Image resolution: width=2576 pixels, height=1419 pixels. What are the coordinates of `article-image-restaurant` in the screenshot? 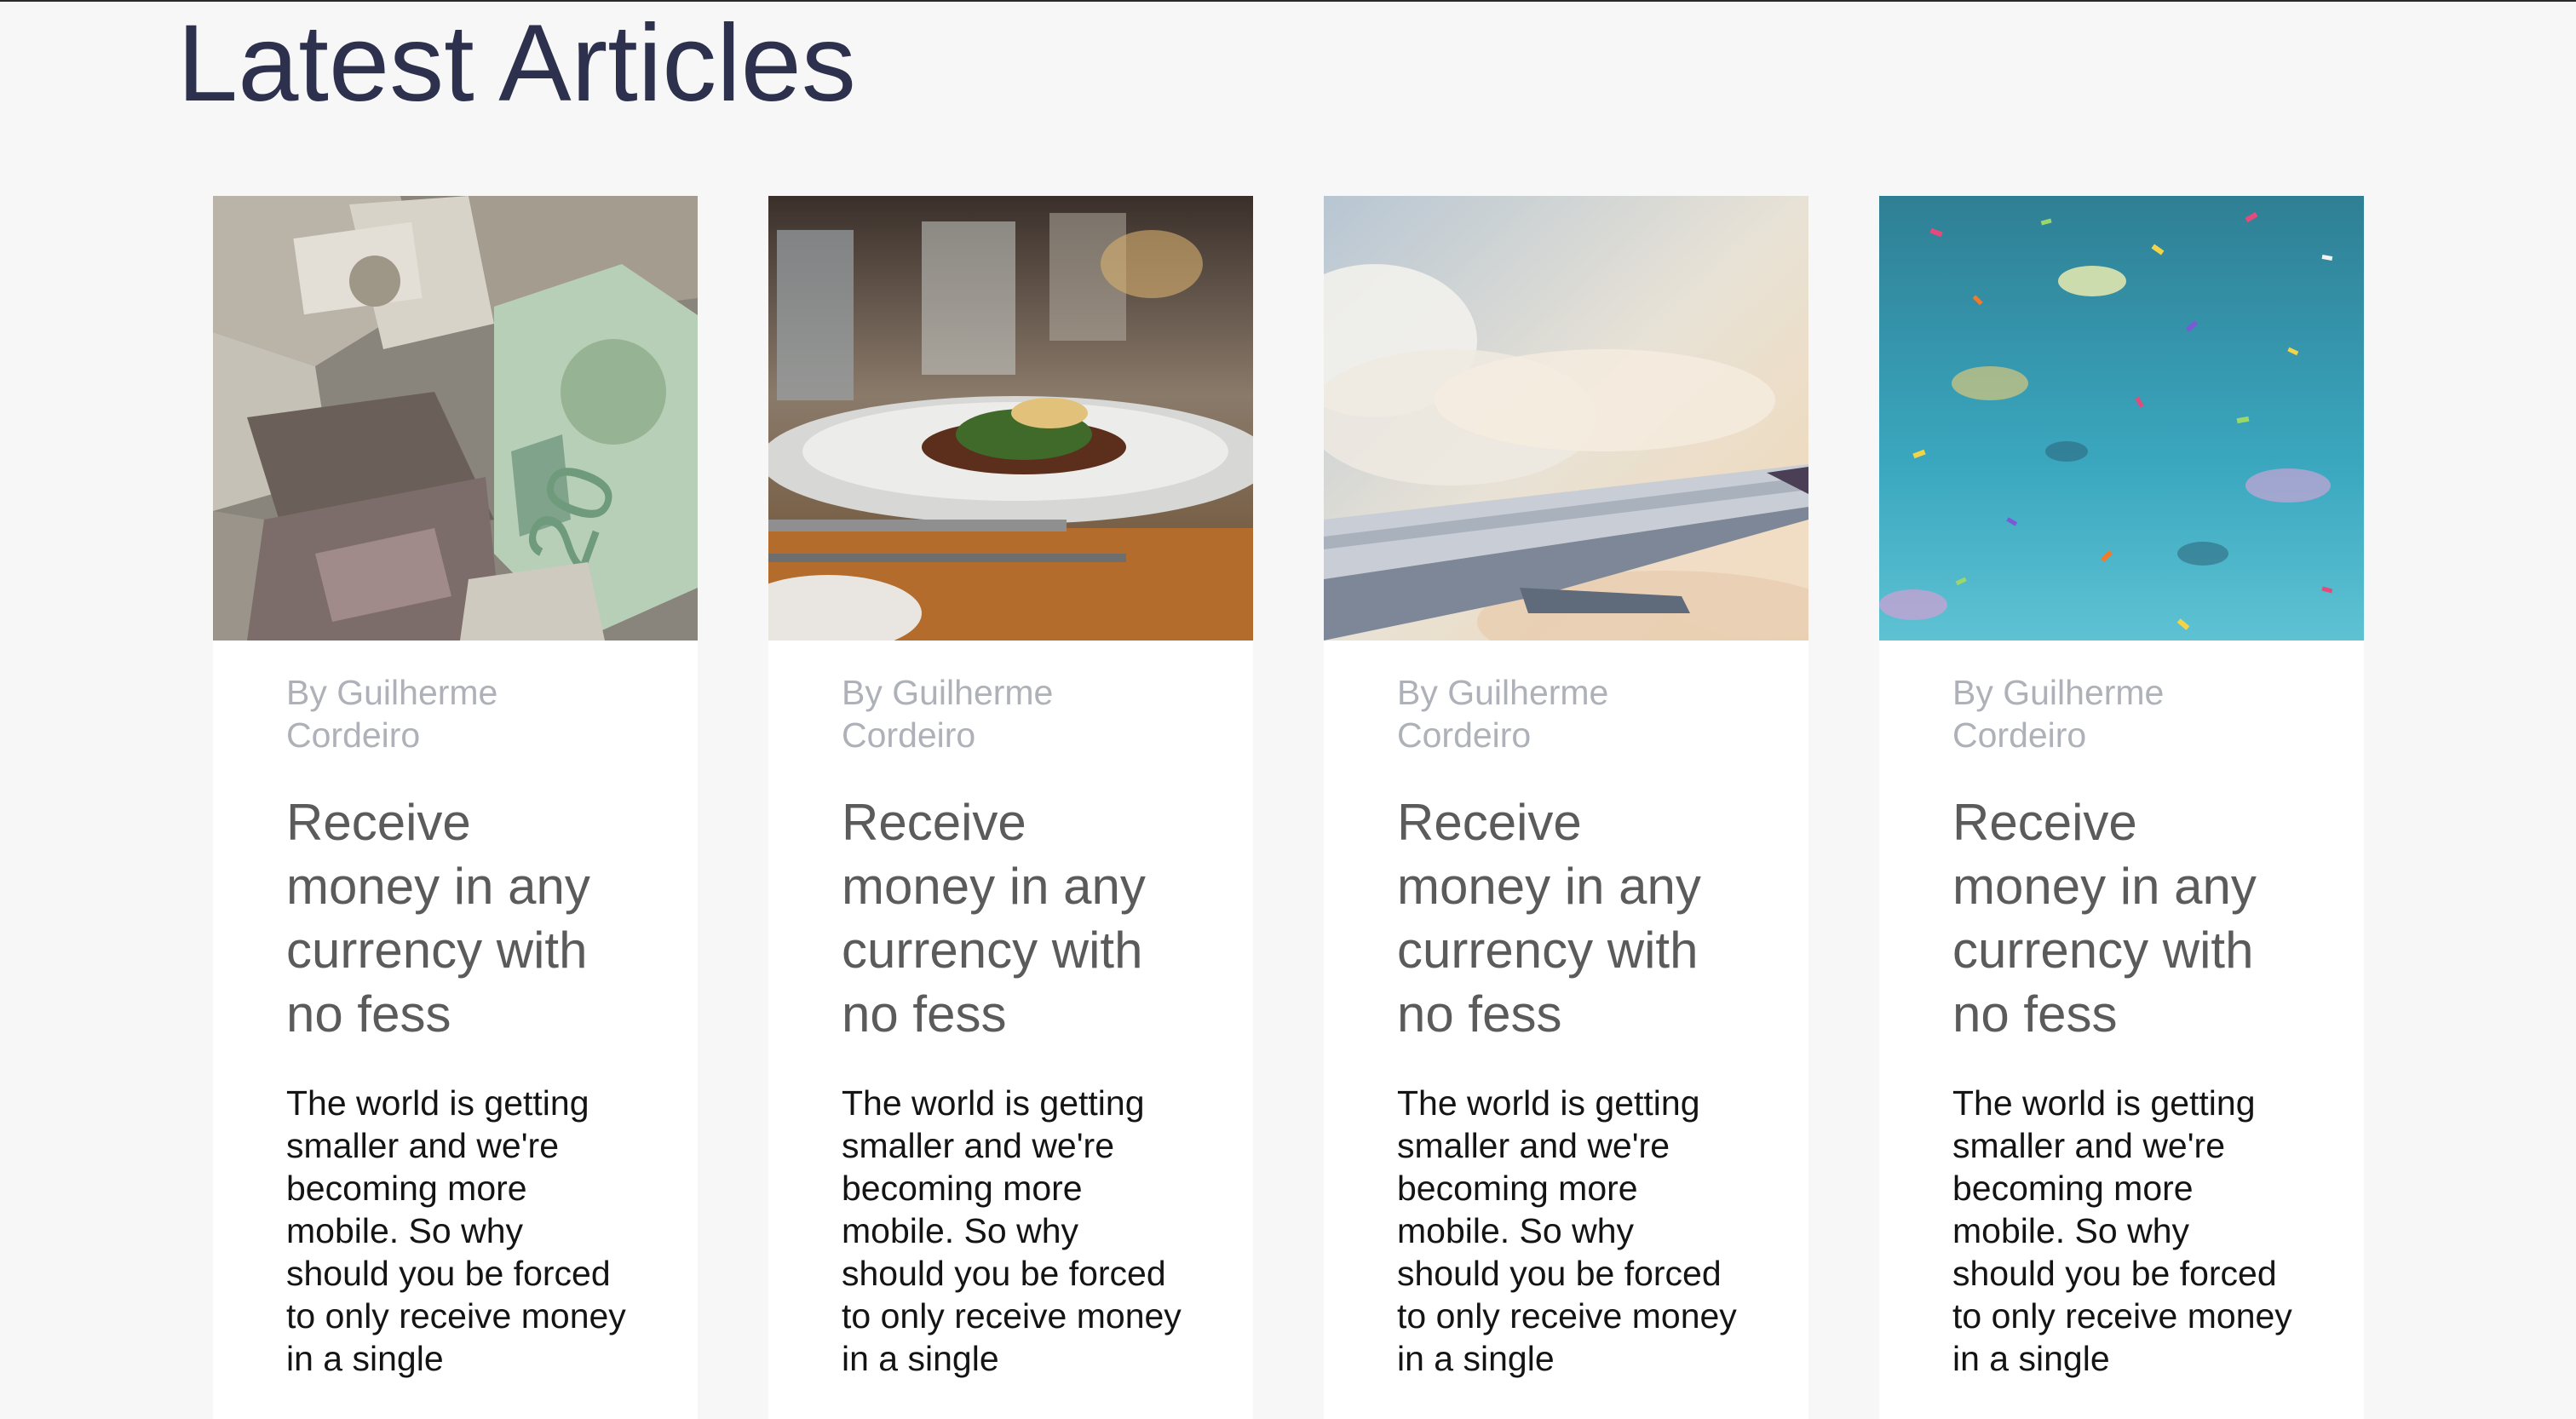 It's located at (1011, 419).